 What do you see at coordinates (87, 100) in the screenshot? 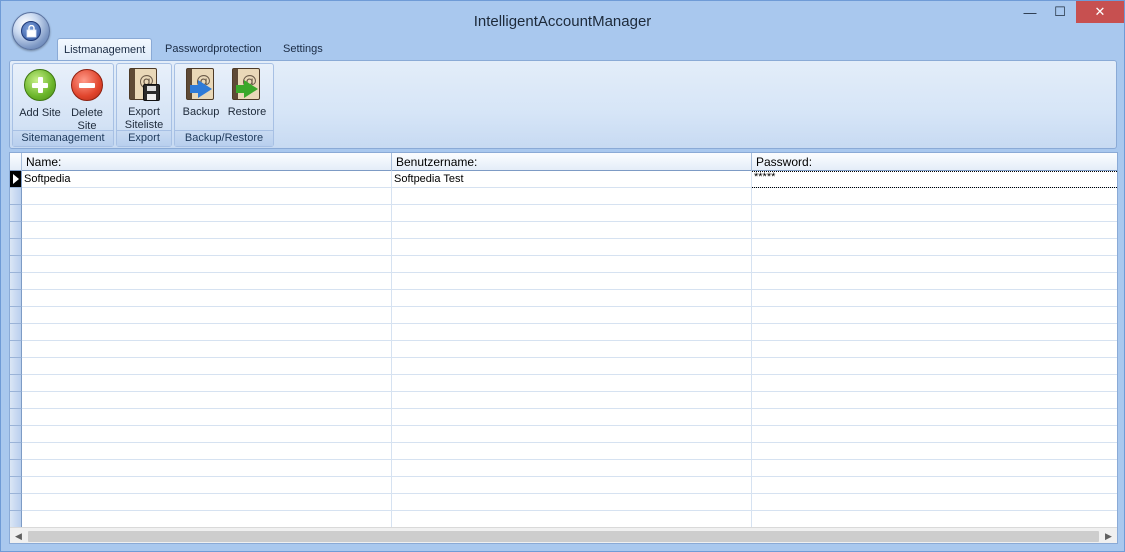
I see `delete-site-button: Delete Site` at bounding box center [87, 100].